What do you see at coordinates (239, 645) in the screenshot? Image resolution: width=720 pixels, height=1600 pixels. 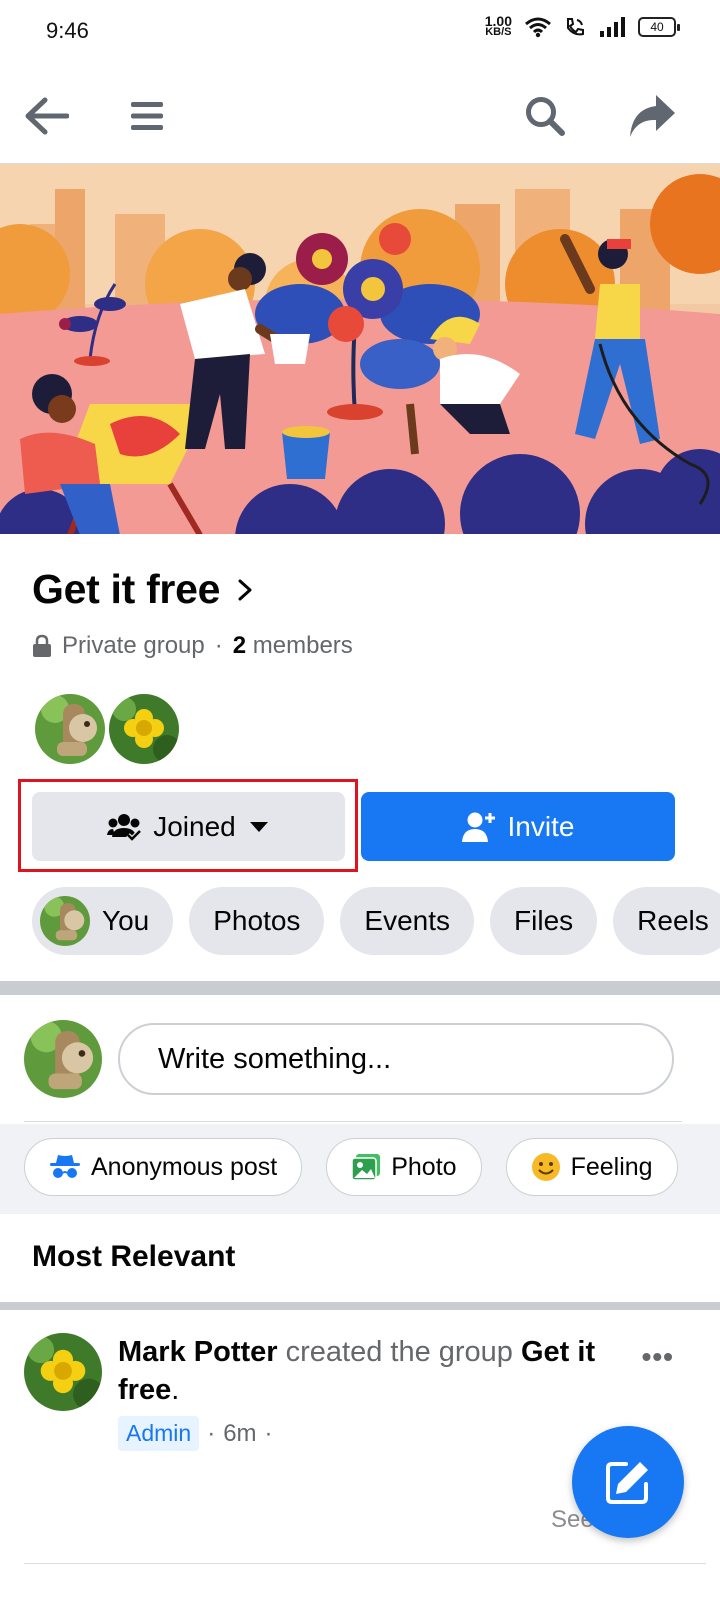 I see `member-count: 2` at bounding box center [239, 645].